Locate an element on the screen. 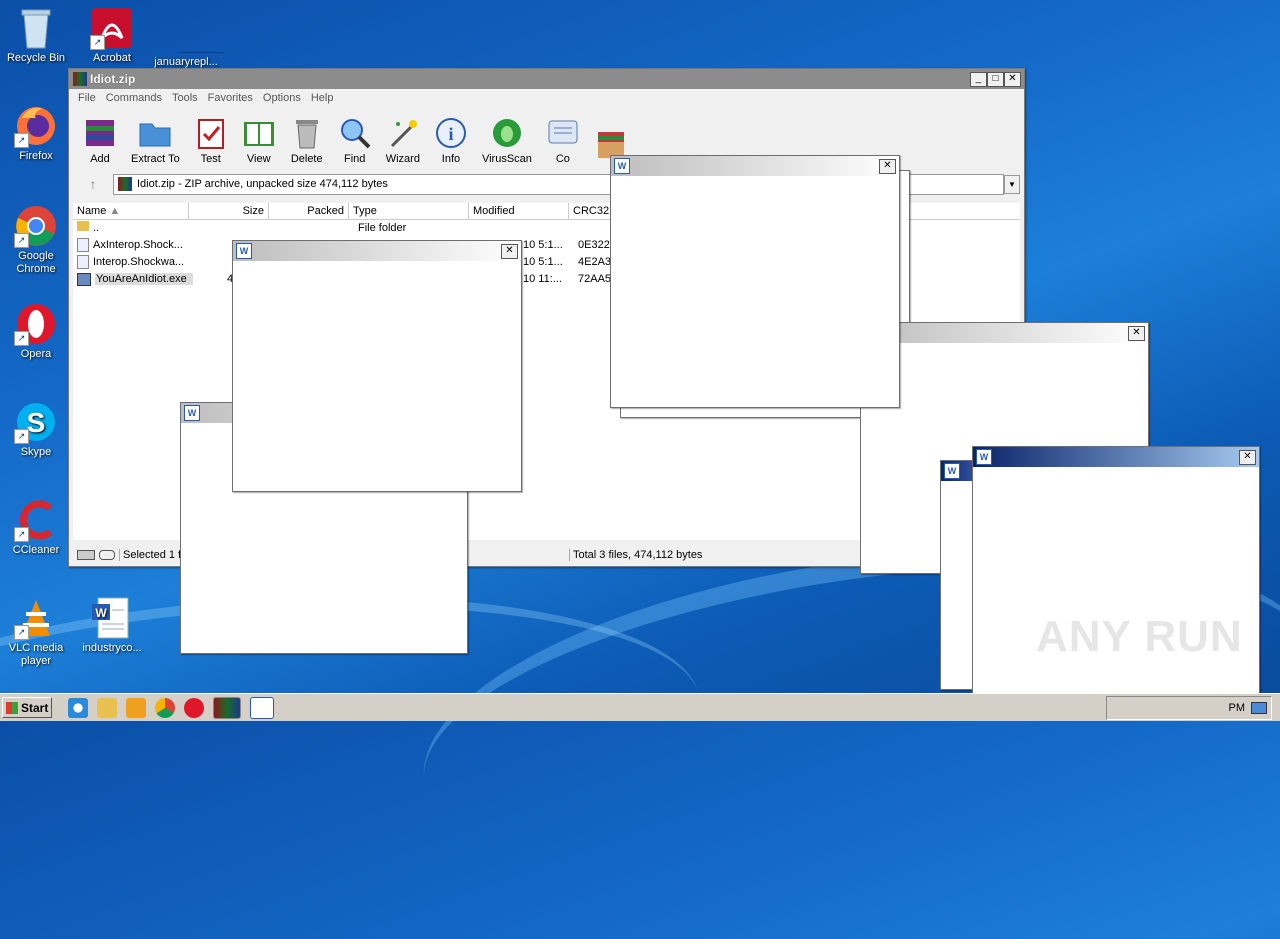 This screenshot has height=939, width=1280. comment-label: Co is located at coordinates (562, 159).